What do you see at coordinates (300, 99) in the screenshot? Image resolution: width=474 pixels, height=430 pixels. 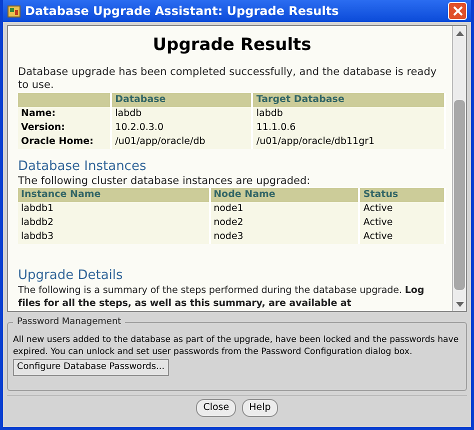 I see `column-header: Target Database` at bounding box center [300, 99].